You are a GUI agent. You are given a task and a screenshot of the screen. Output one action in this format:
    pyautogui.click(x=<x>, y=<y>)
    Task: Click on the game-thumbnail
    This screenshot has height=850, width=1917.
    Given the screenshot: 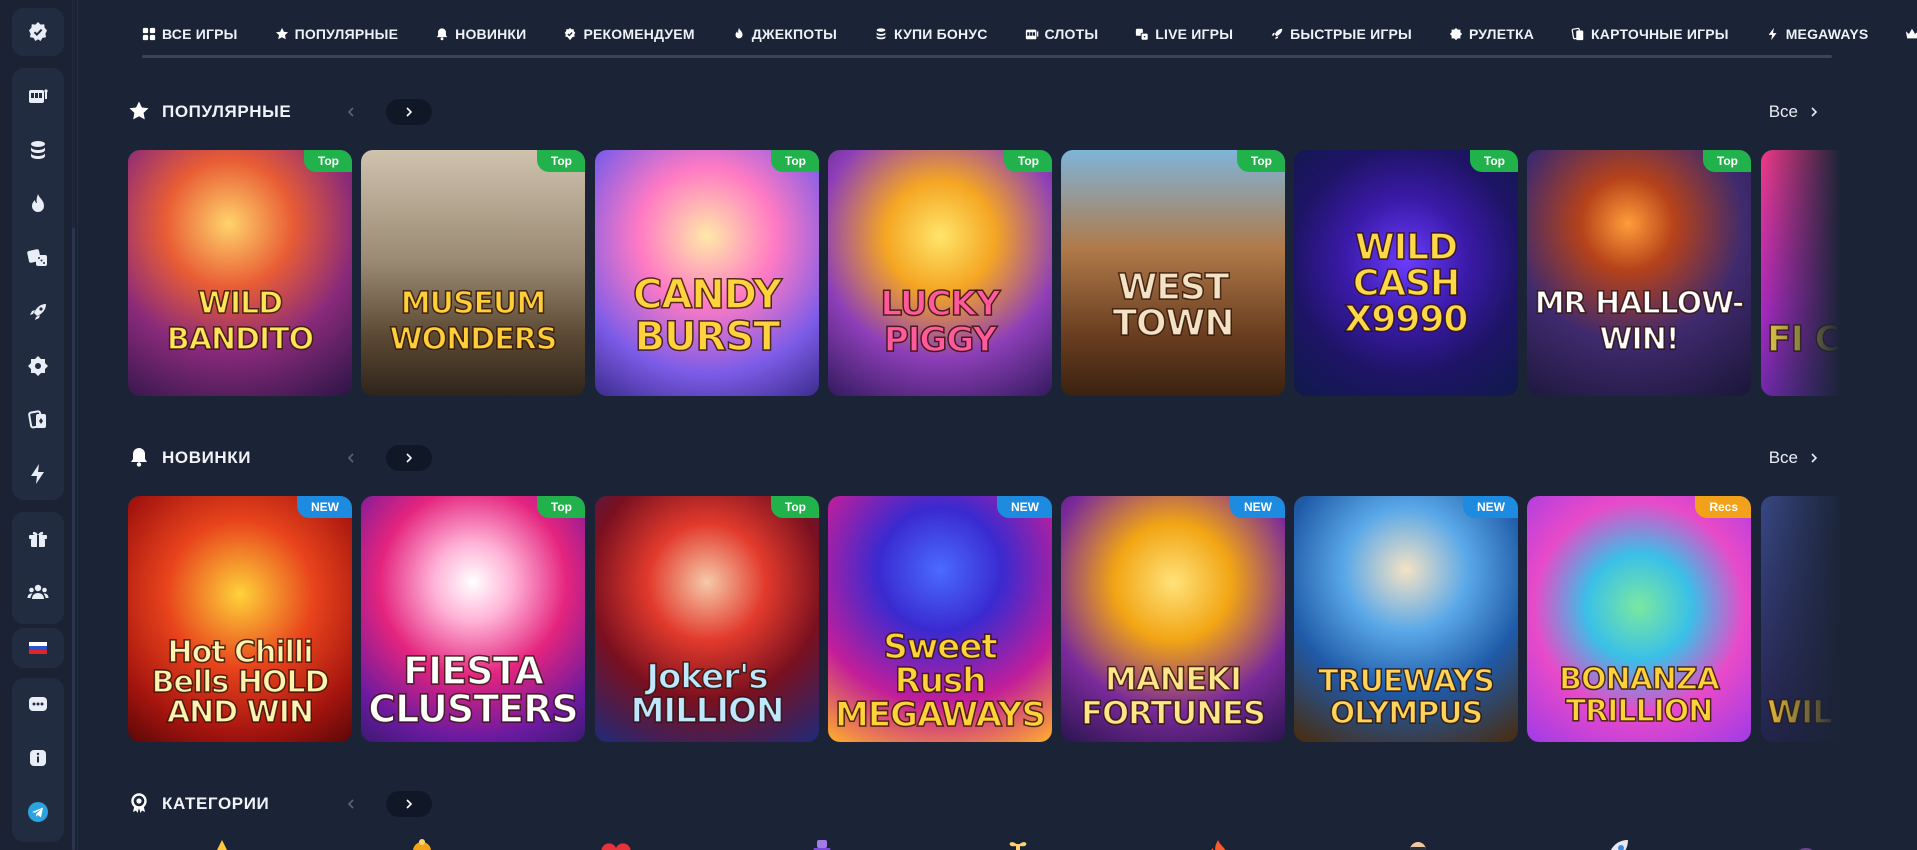 What is the action you would take?
    pyautogui.click(x=1639, y=273)
    